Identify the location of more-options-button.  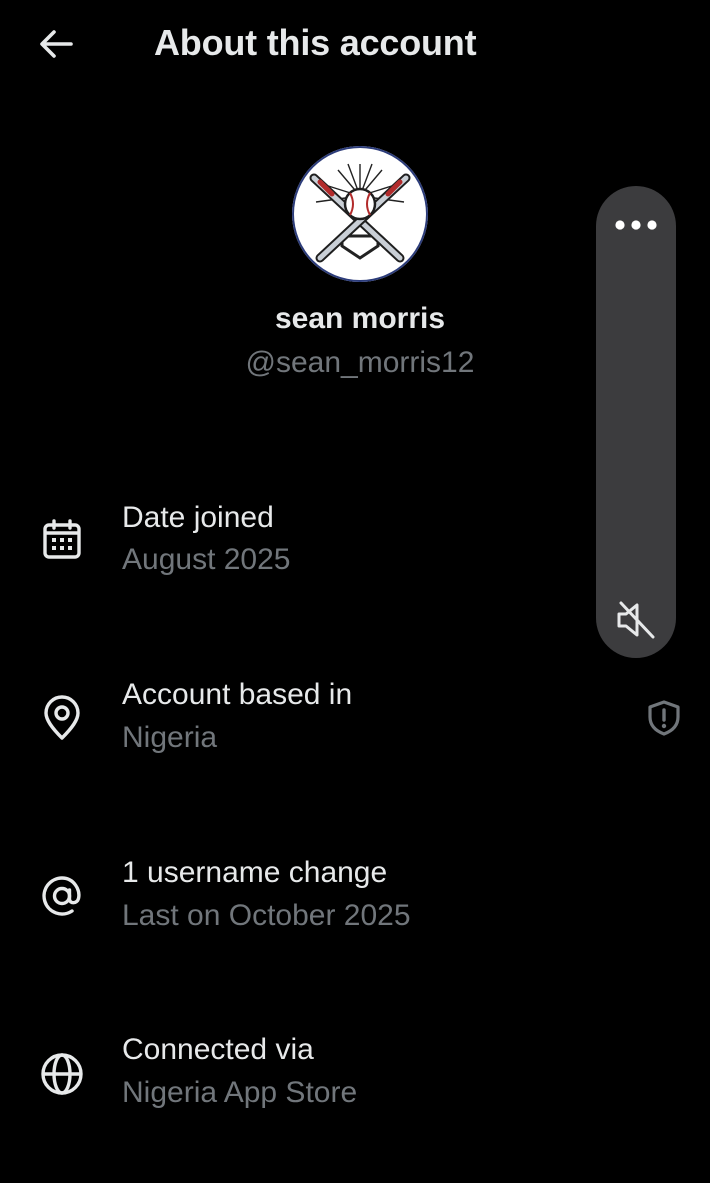
(636, 225).